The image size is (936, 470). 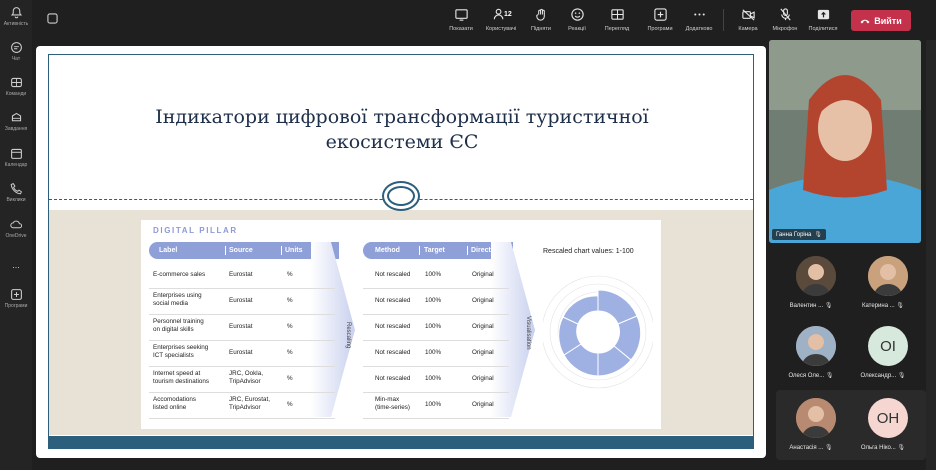 I want to click on featured-video-feed, so click(x=845, y=141).